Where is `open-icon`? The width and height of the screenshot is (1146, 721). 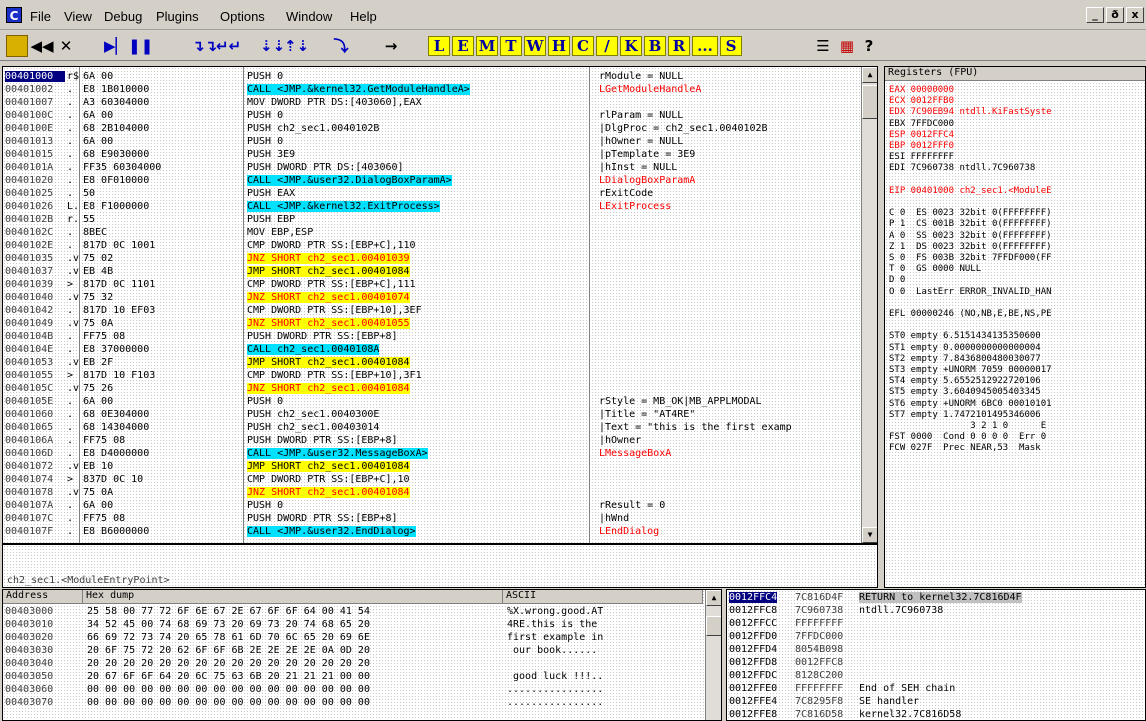
open-icon is located at coordinates (17, 46).